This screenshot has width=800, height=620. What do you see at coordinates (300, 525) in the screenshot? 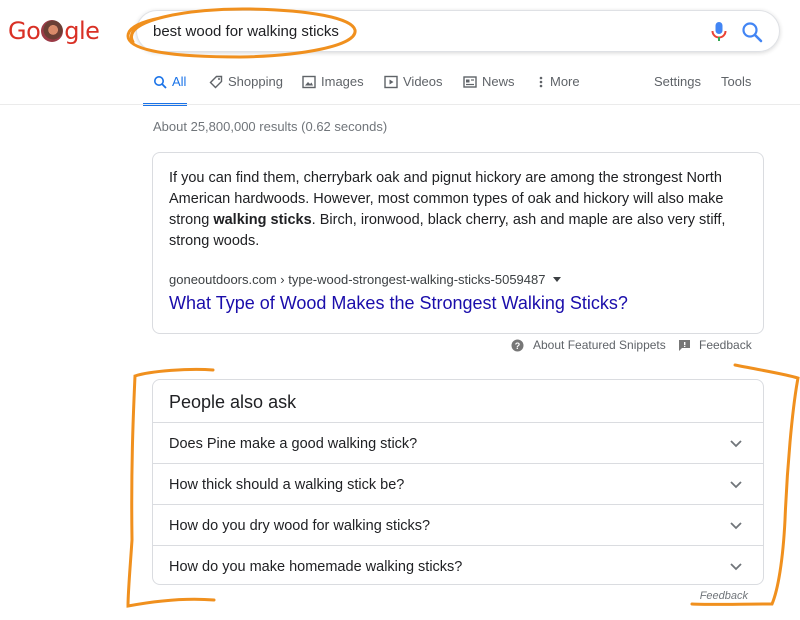
I see `question-text: How do you dry wood for walking sticks?` at bounding box center [300, 525].